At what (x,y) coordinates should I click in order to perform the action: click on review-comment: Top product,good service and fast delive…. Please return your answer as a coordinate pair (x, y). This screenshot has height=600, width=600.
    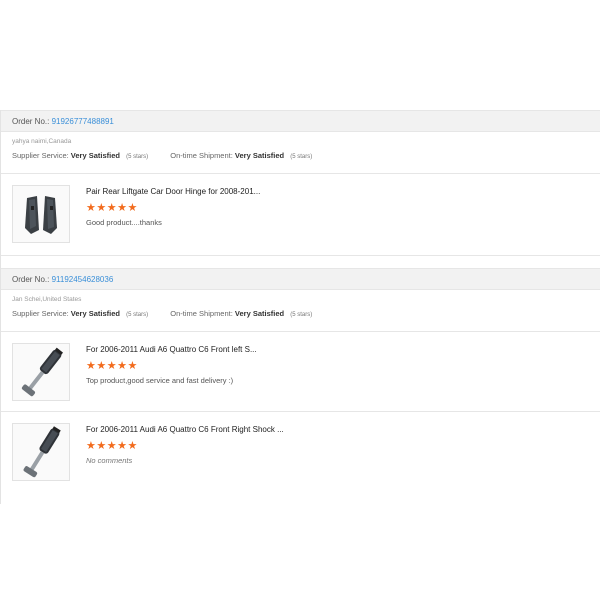
    Looking at the image, I should click on (160, 380).